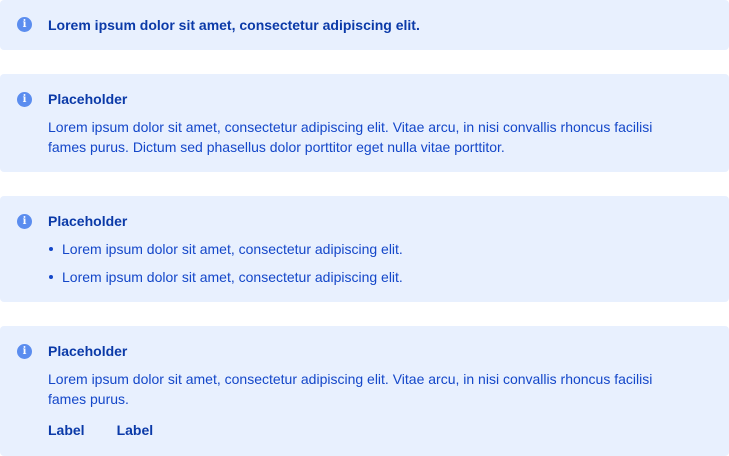 The height and width of the screenshot is (456, 729). What do you see at coordinates (135, 430) in the screenshot?
I see `alert-action-link-secondary: Label` at bounding box center [135, 430].